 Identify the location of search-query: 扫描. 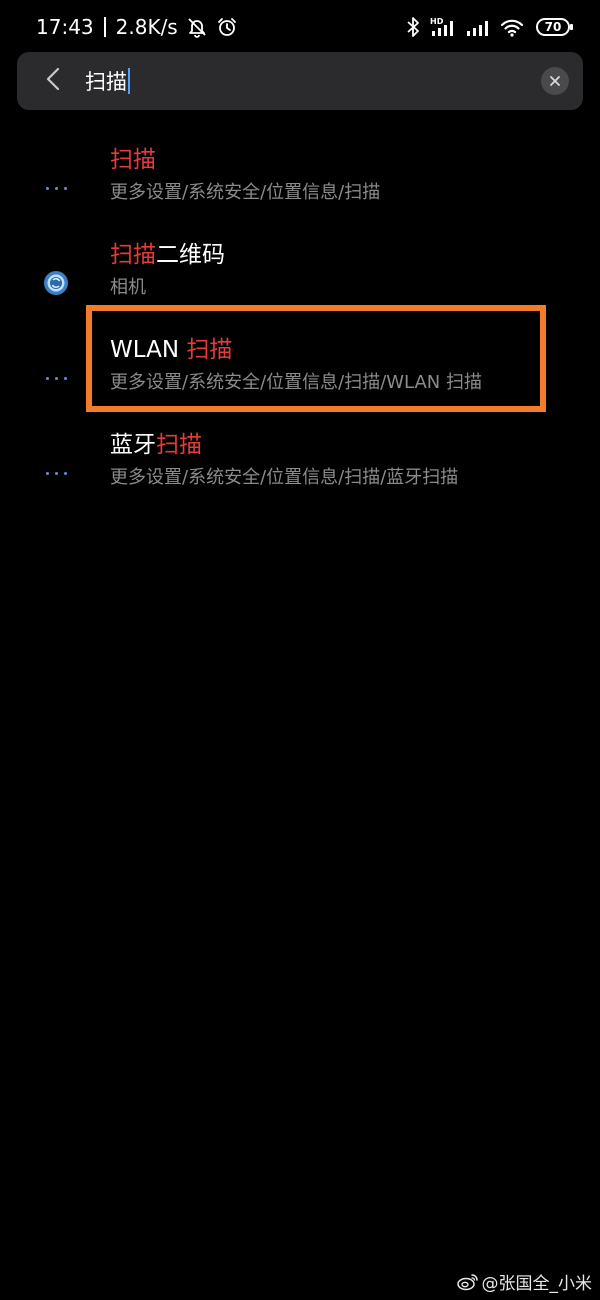
(106, 82).